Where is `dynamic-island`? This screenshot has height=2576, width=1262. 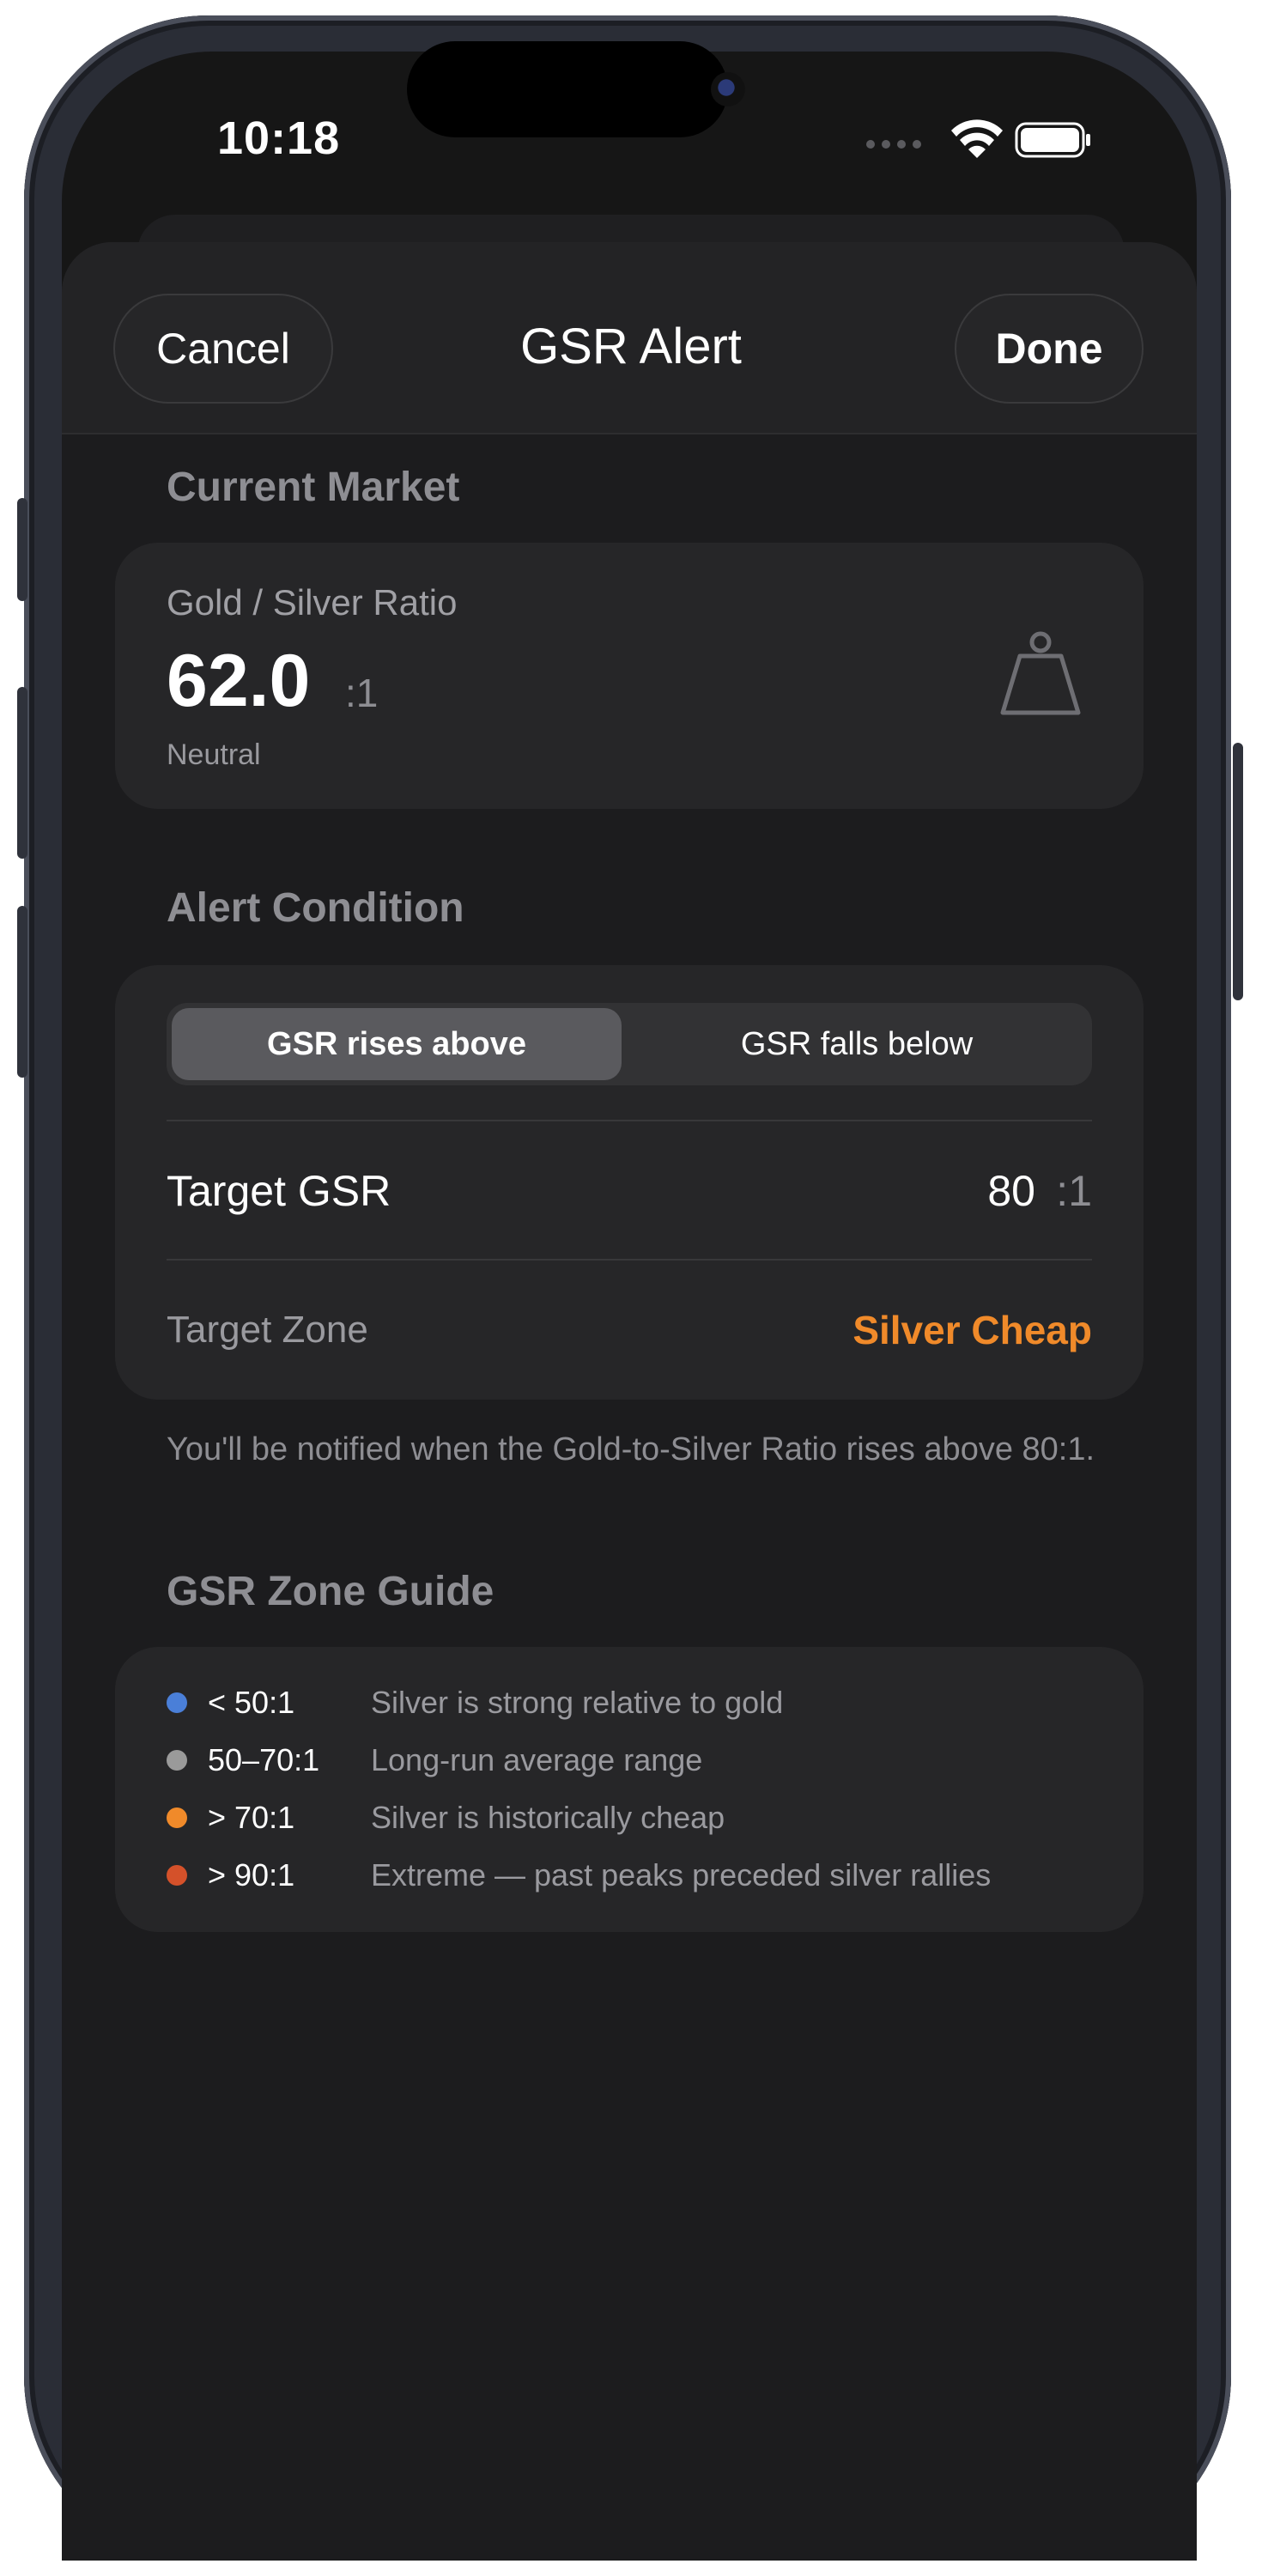 dynamic-island is located at coordinates (567, 89).